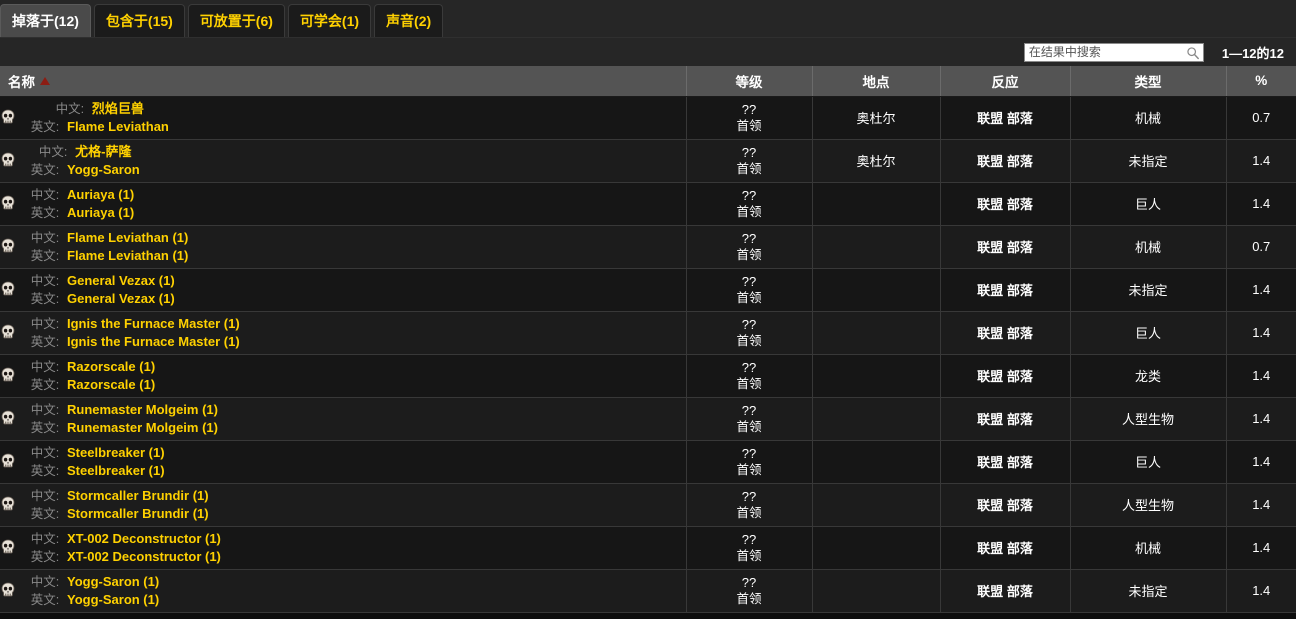 Image resolution: width=1296 pixels, height=619 pixels. What do you see at coordinates (111, 366) in the screenshot?
I see `npc-link-chinese: Razorscale (1)` at bounding box center [111, 366].